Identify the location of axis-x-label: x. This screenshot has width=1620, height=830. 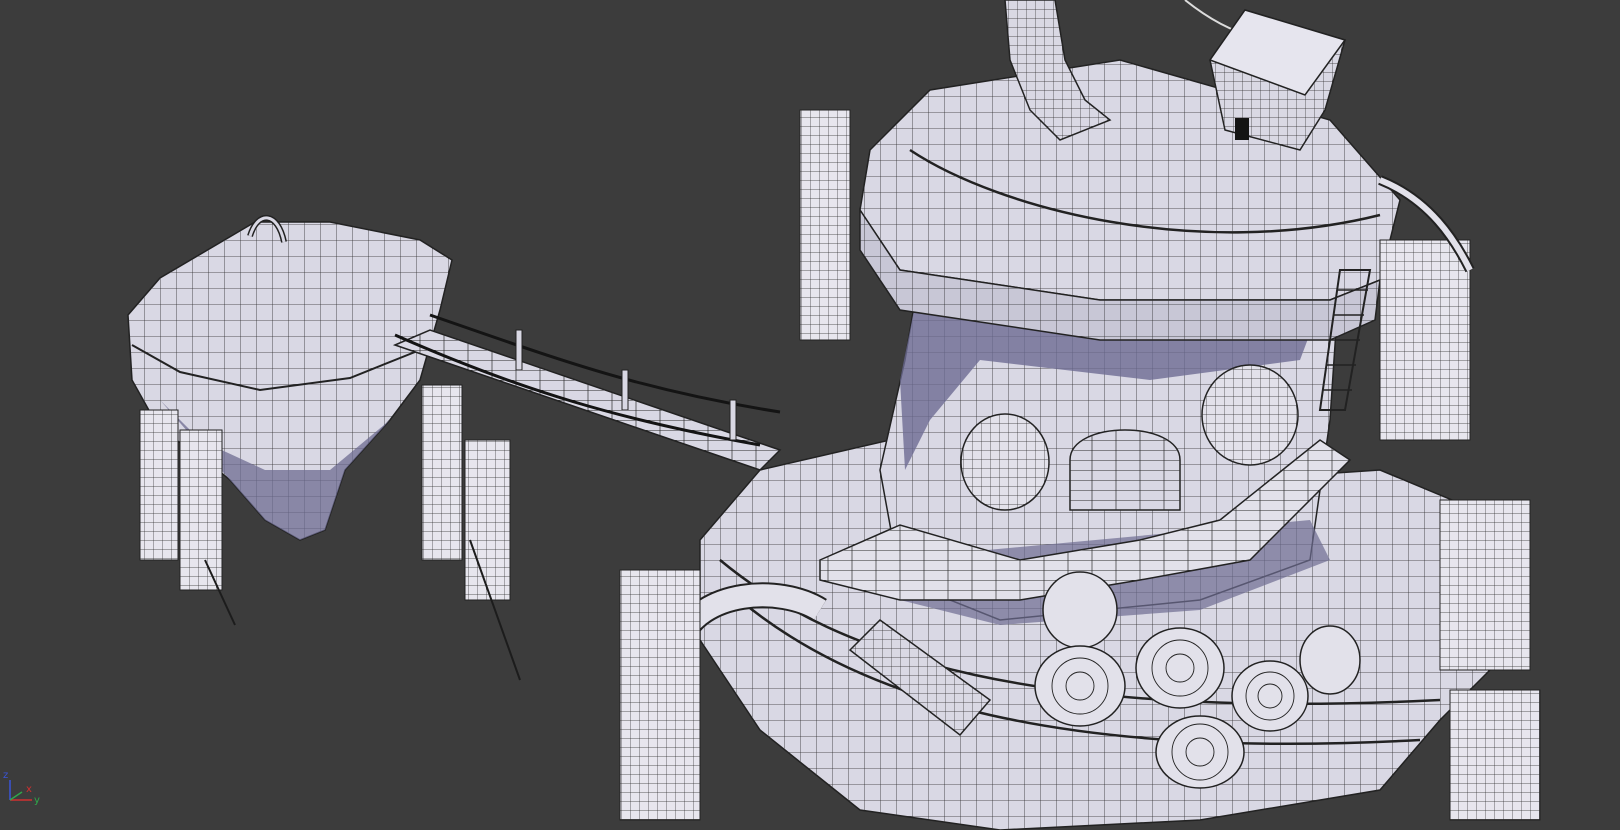
(29, 789).